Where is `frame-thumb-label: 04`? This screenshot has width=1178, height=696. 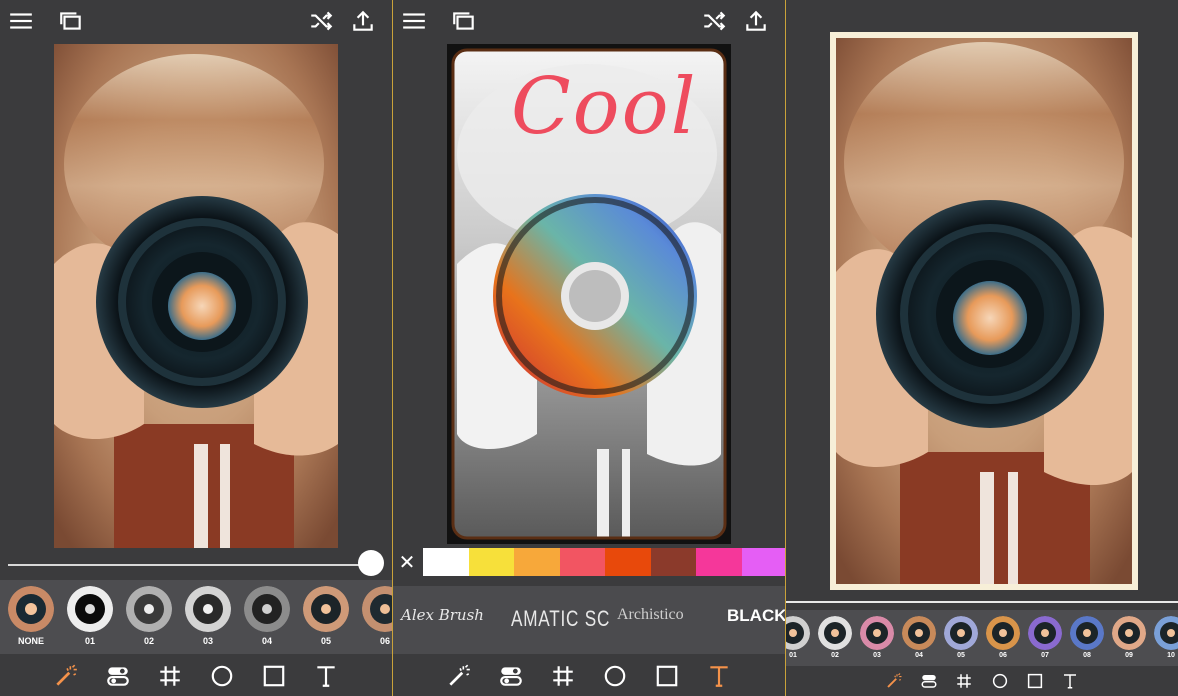 frame-thumb-label: 04 is located at coordinates (919, 655).